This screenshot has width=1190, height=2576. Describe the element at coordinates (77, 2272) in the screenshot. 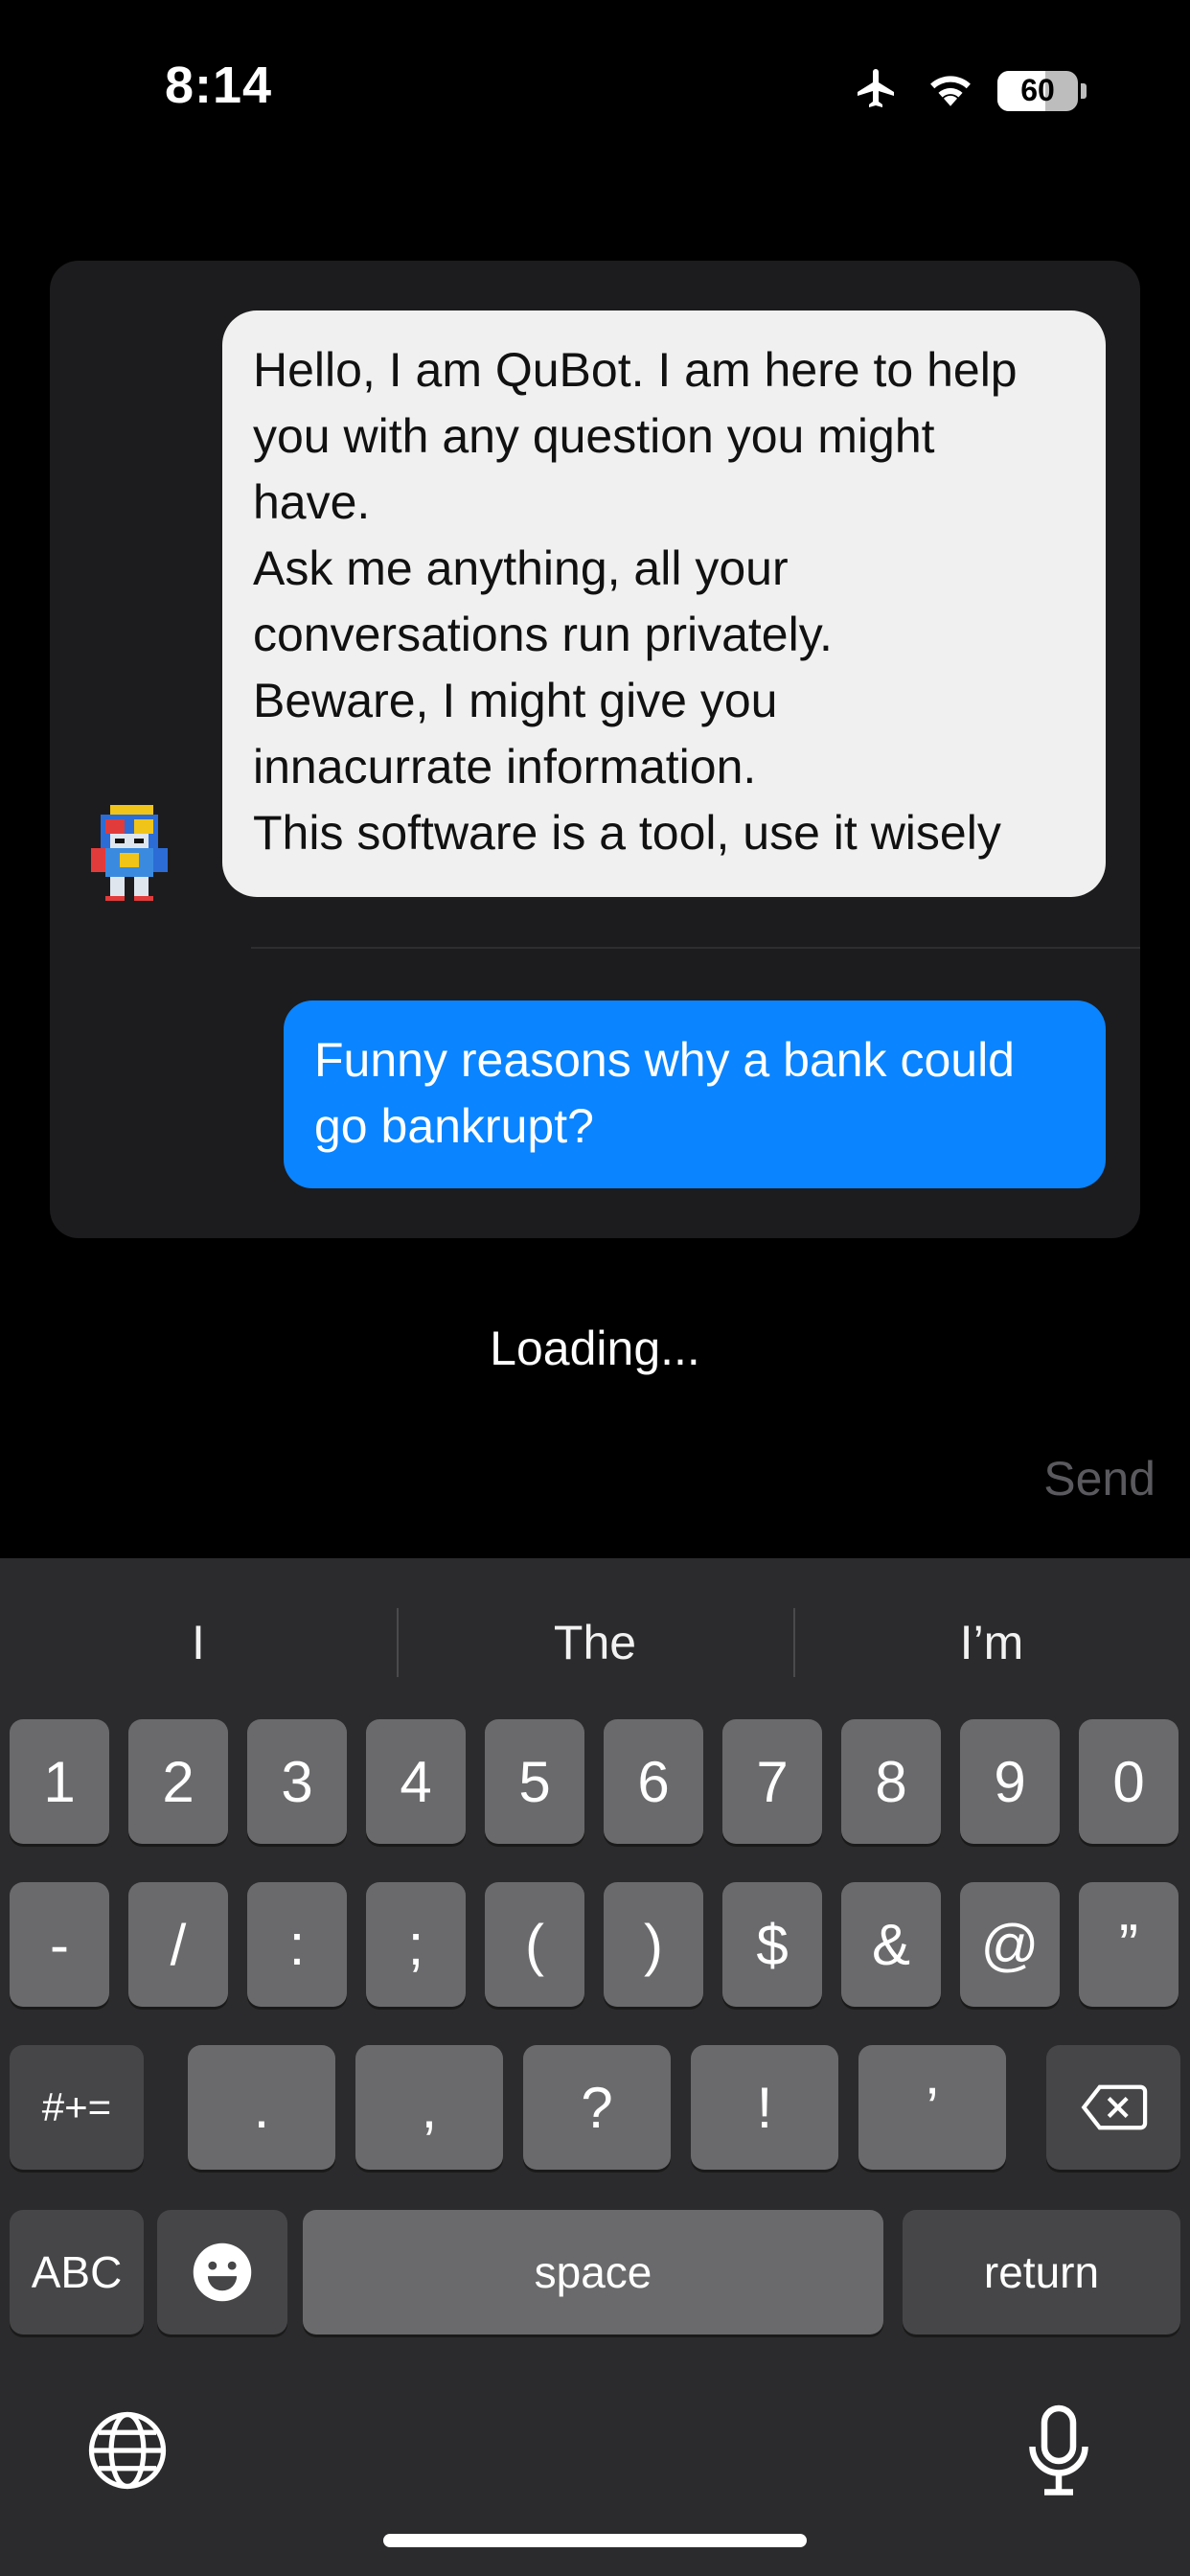

I see `abc-toggle-key: ABC` at that location.